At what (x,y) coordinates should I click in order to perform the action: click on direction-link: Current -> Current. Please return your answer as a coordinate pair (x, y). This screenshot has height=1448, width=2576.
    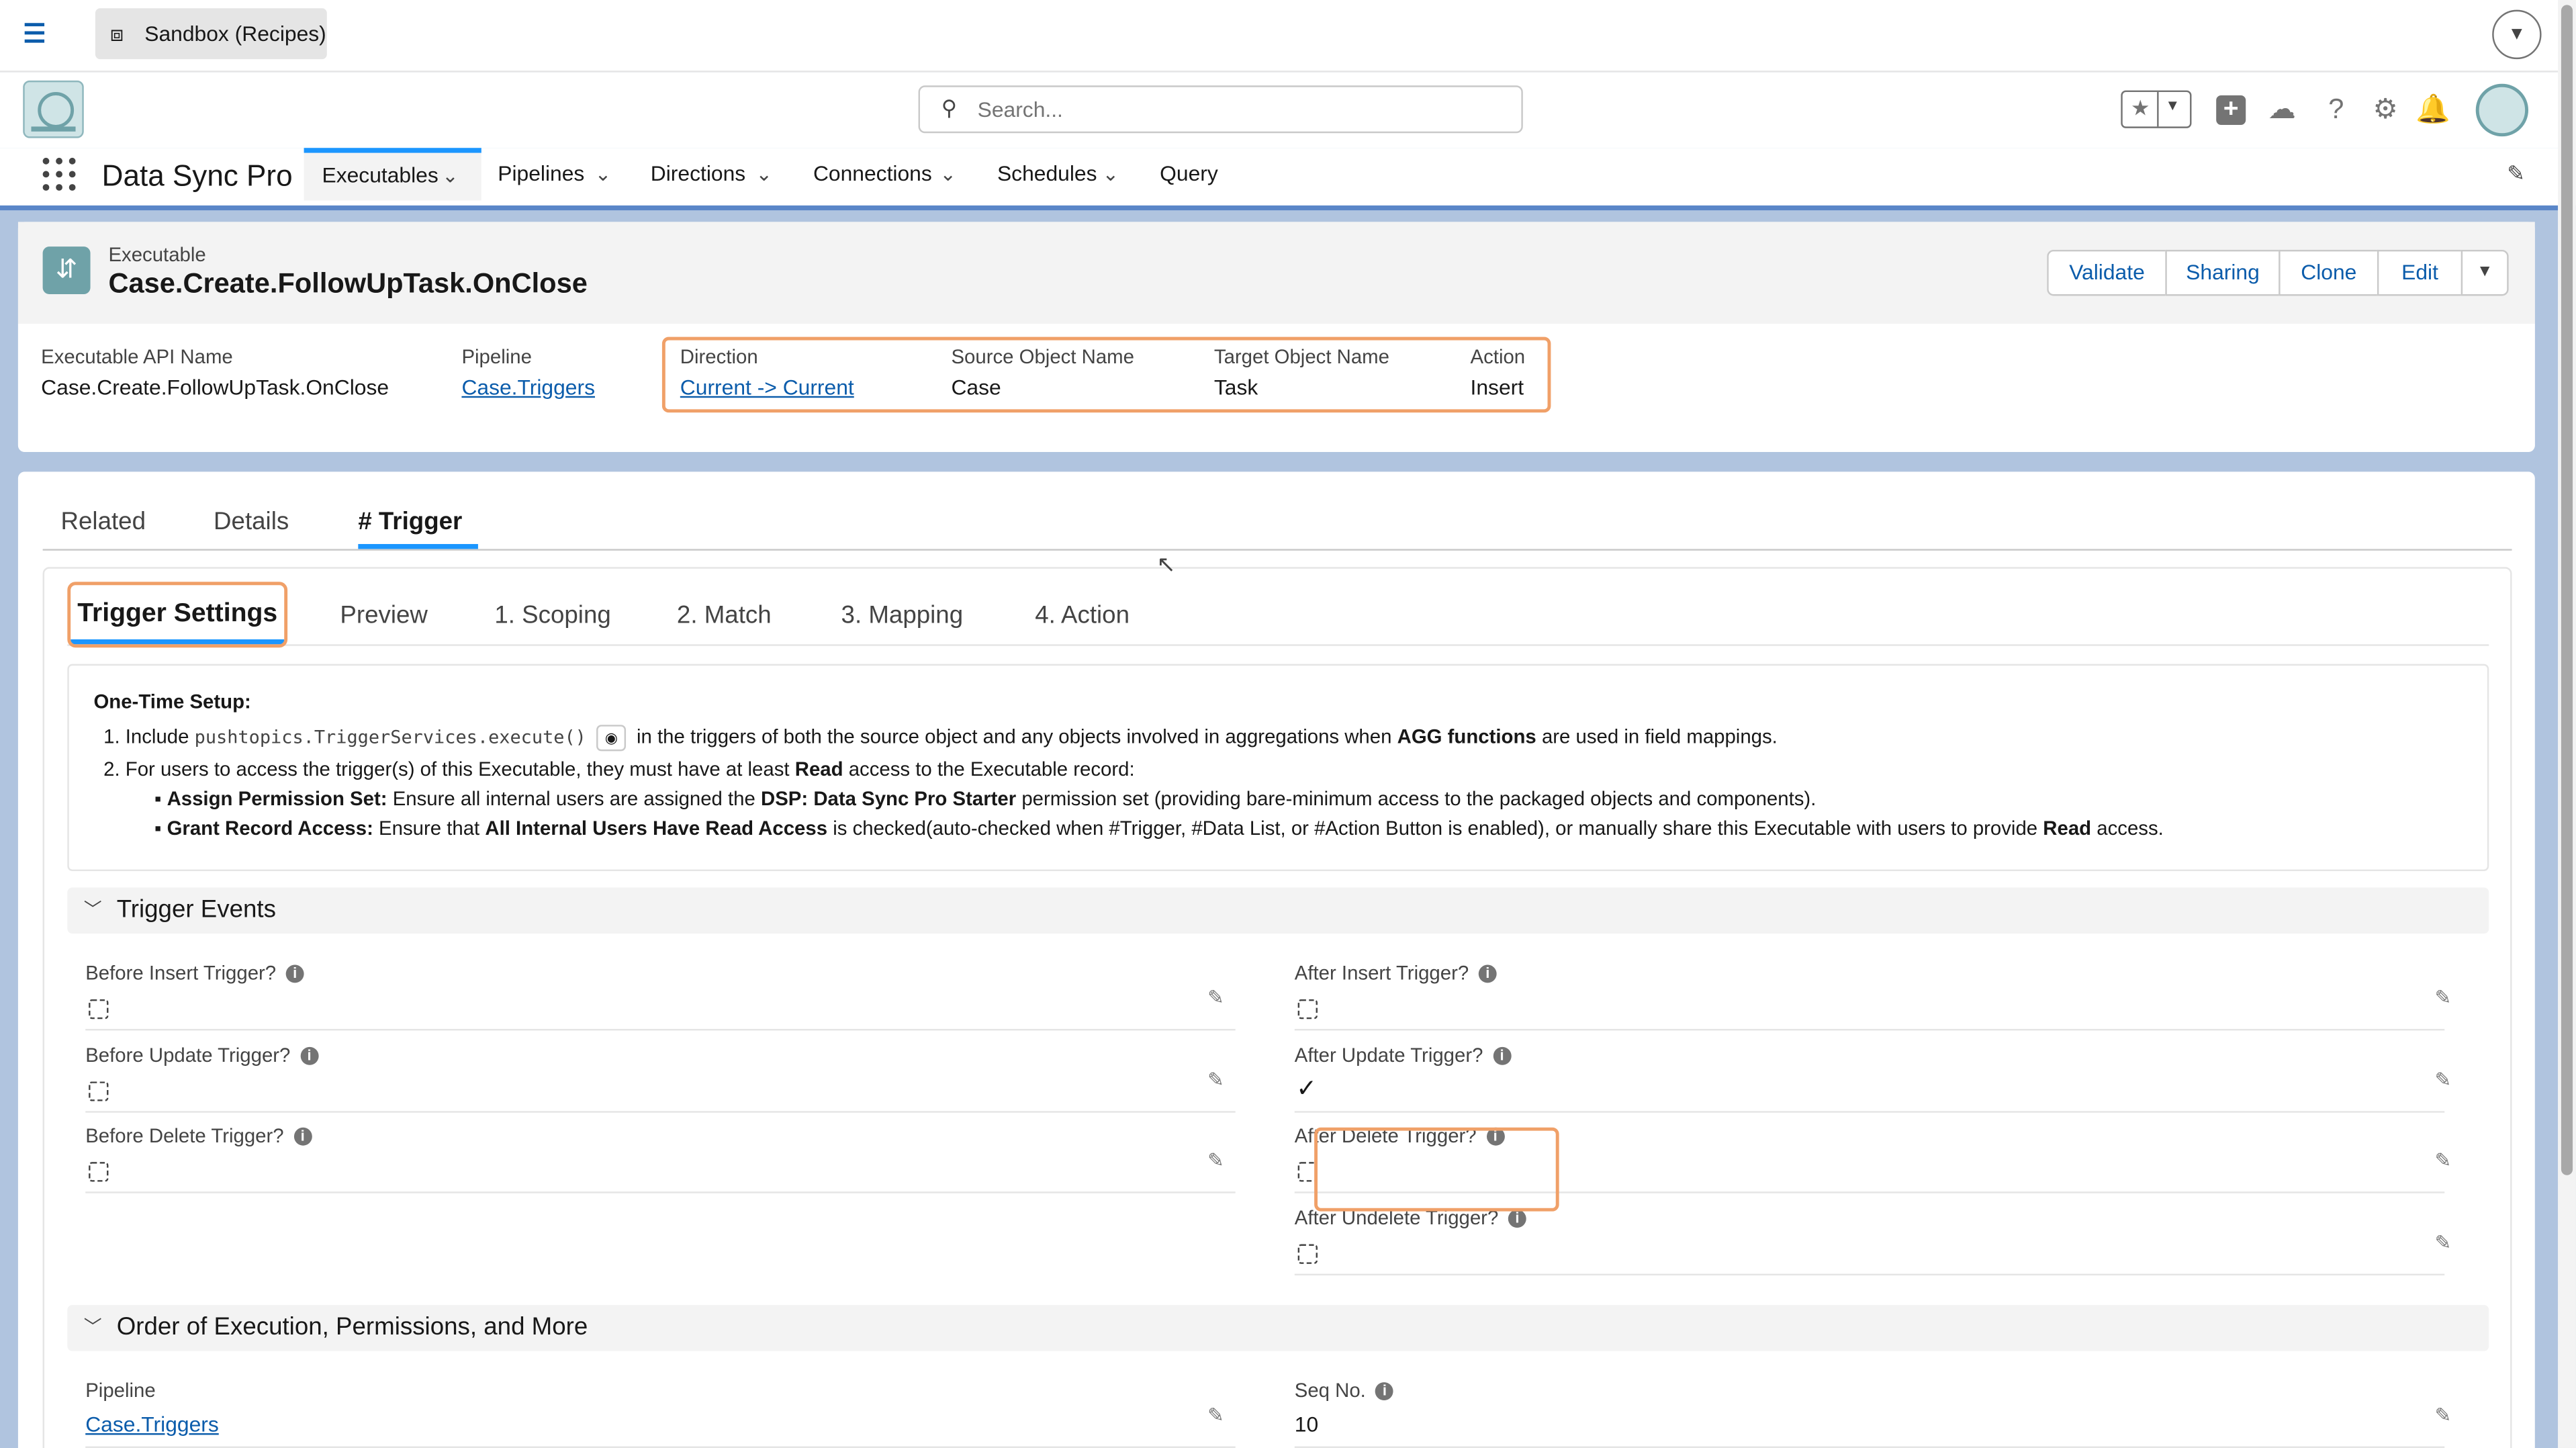
    Looking at the image, I should click on (767, 387).